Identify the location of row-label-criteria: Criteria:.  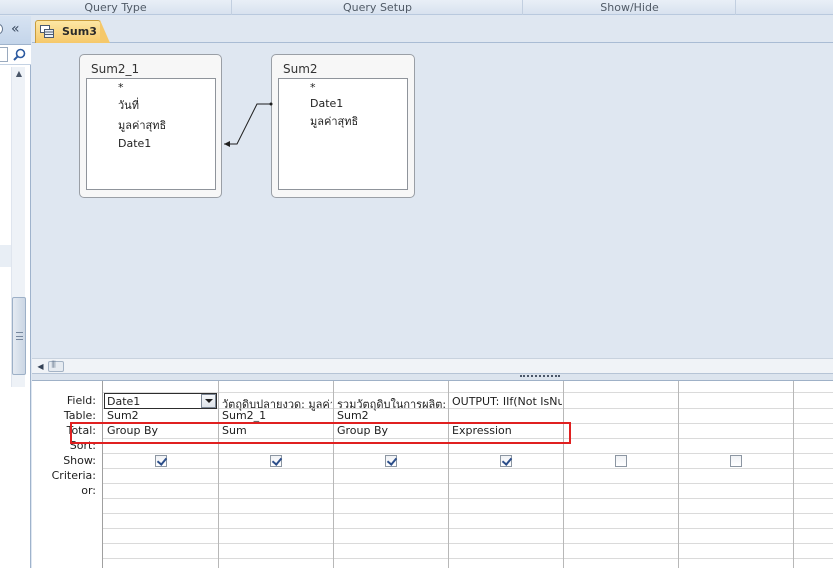
(73, 475).